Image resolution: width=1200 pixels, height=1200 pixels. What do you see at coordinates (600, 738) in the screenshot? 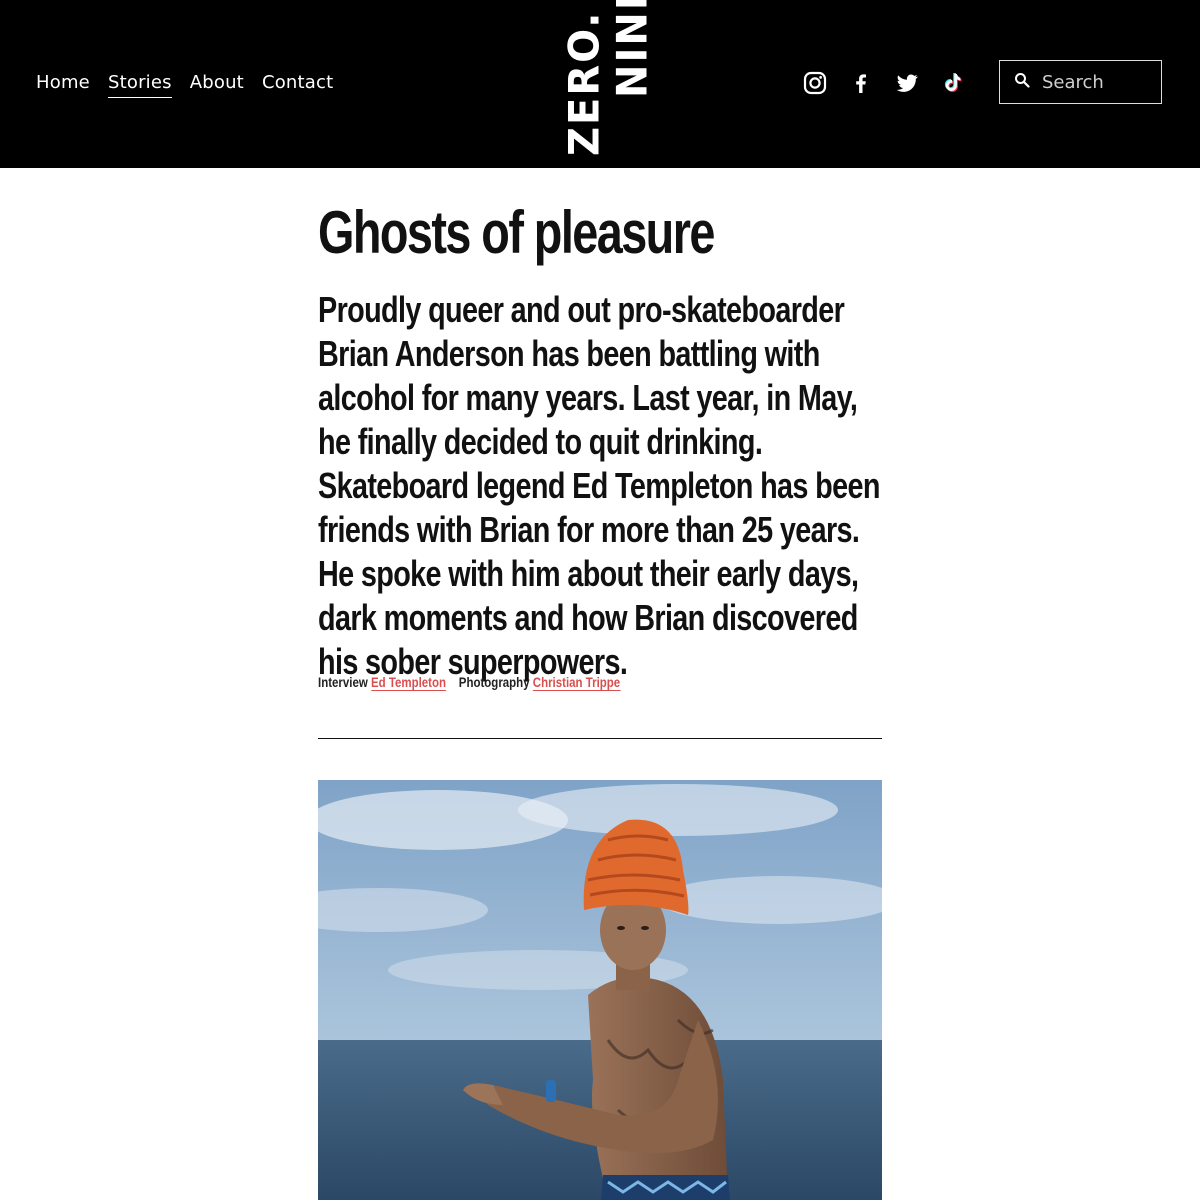
I see `divider` at bounding box center [600, 738].